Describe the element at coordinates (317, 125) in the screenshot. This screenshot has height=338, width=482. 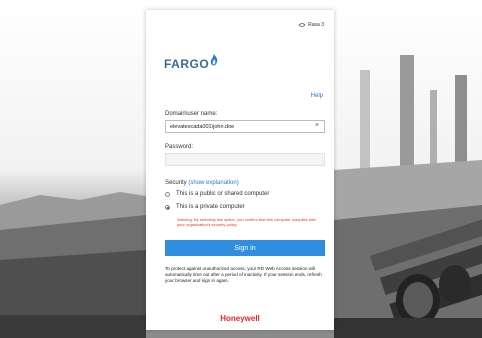
I see `clear-icon: ×` at that location.